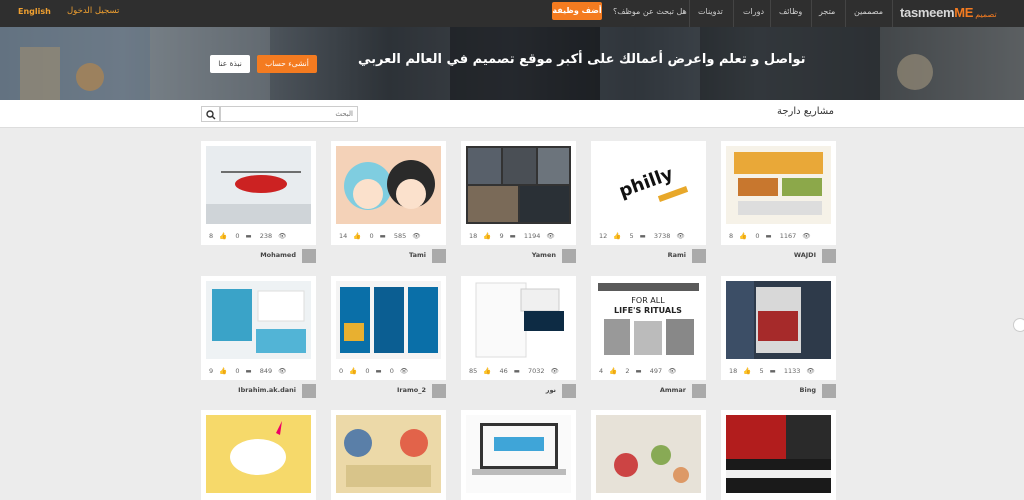  Describe the element at coordinates (577, 11) in the screenshot. I see `add-job-button: أضف وظيفة` at that location.